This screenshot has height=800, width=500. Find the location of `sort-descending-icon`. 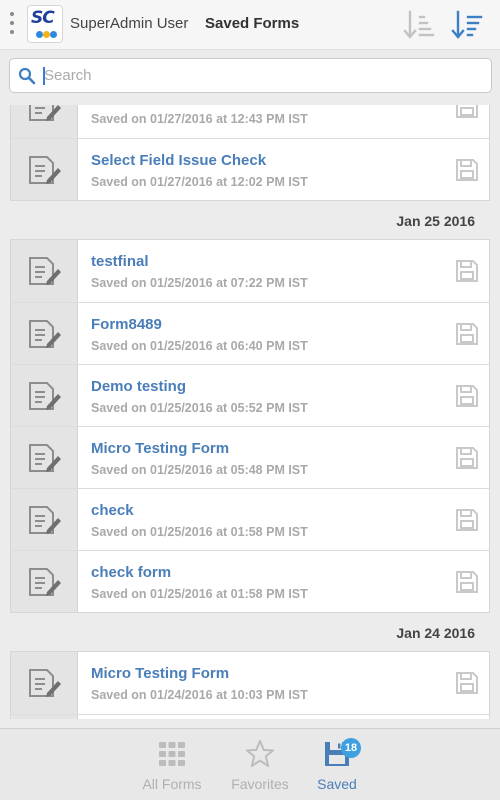

sort-descending-icon is located at coordinates (467, 25).